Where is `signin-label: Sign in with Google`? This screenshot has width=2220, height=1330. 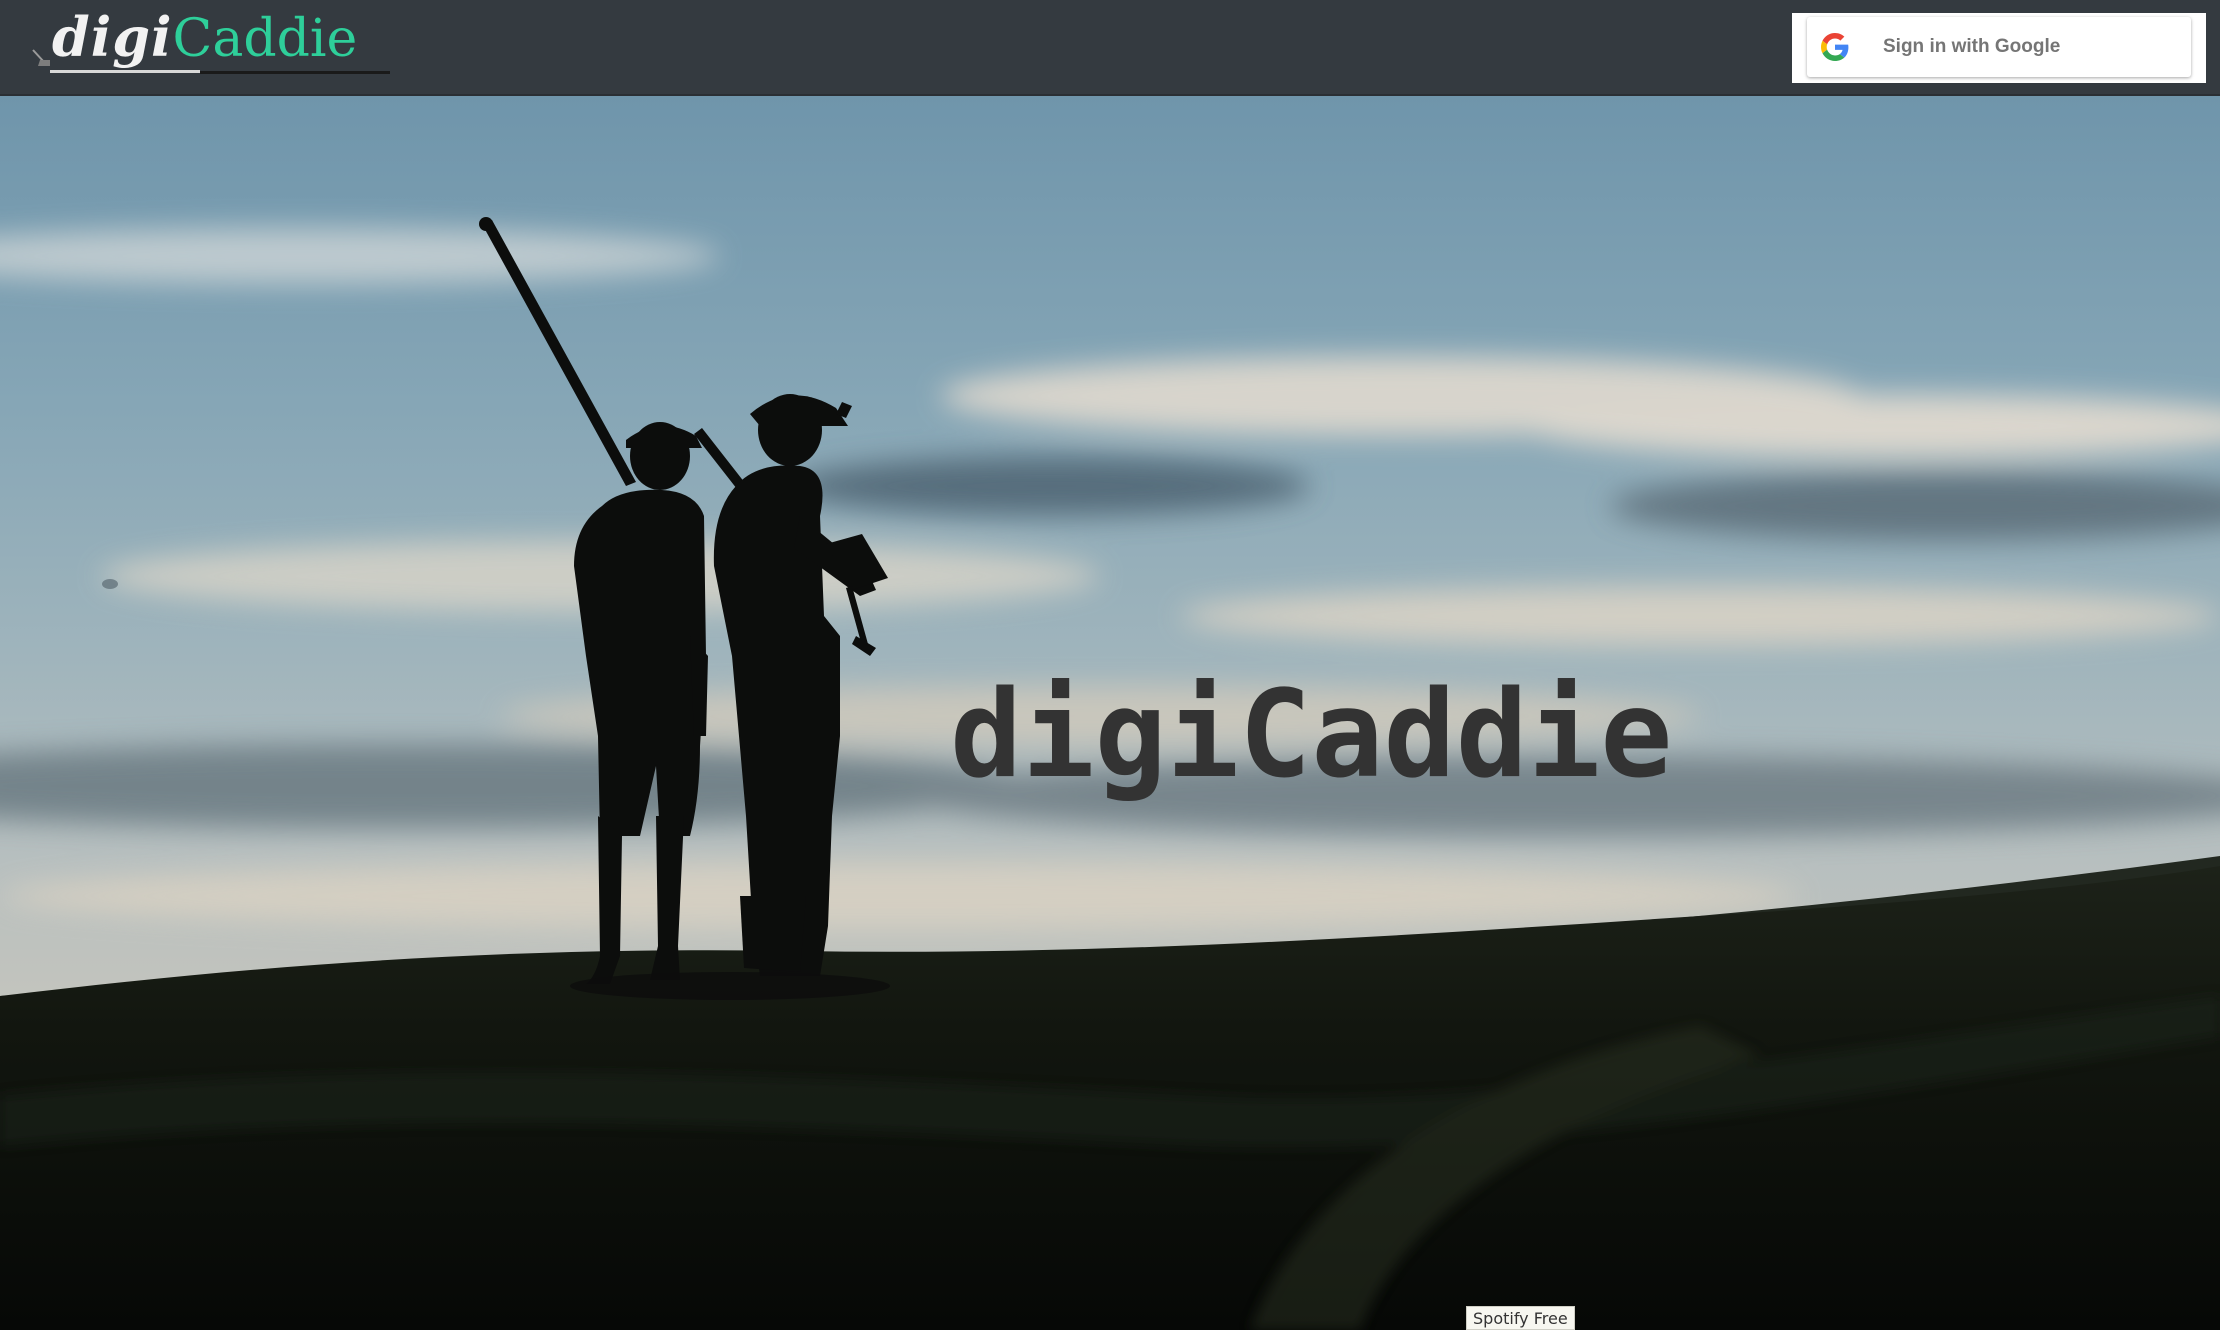
signin-label: Sign in with Google is located at coordinates (1972, 46).